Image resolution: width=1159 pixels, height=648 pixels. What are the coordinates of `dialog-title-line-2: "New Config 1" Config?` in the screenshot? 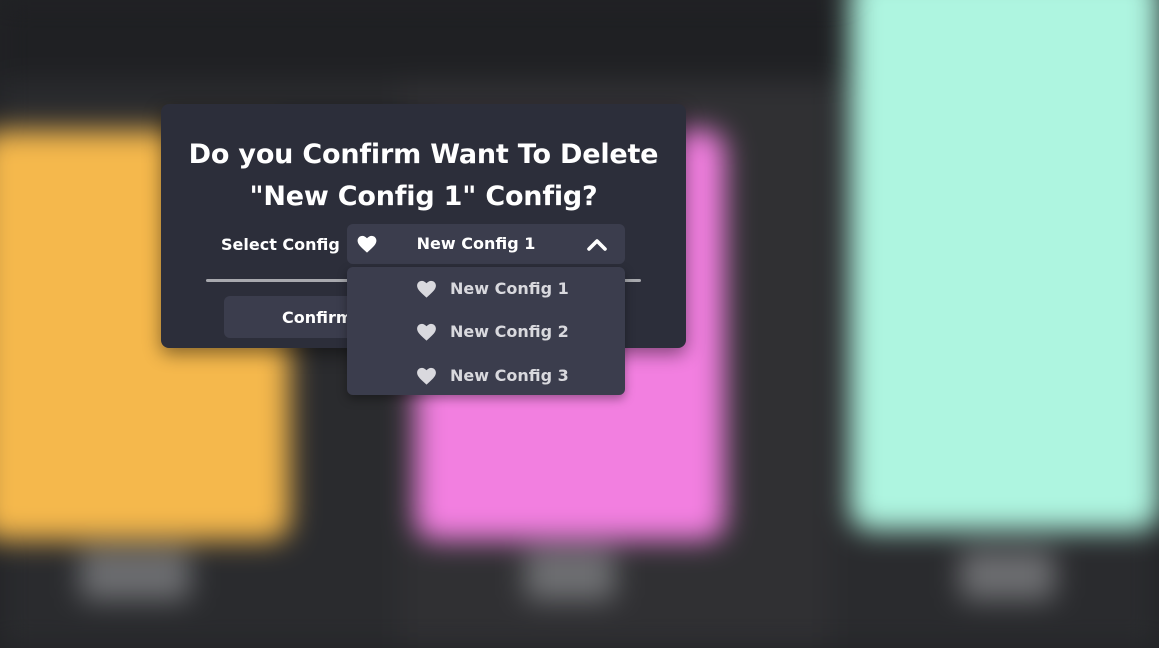 It's located at (423, 196).